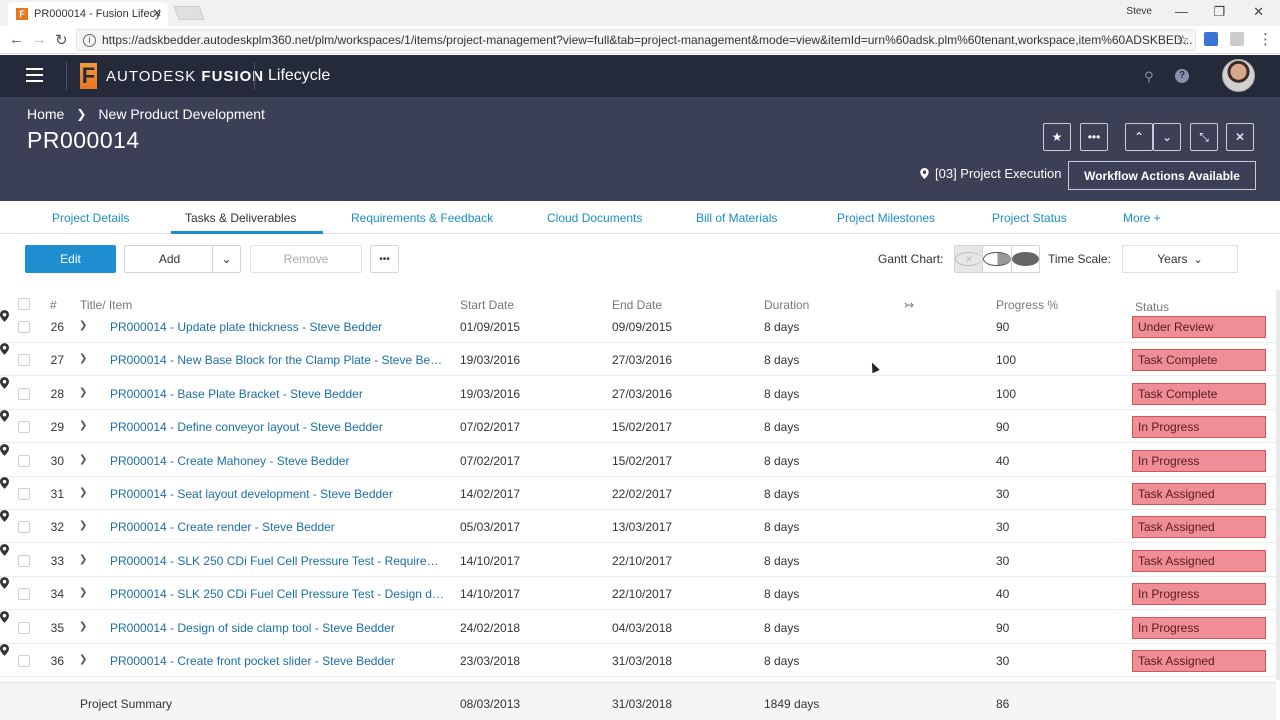 The width and height of the screenshot is (1280, 720). Describe the element at coordinates (299, 76) in the screenshot. I see `product-name: Lifecycle` at that location.